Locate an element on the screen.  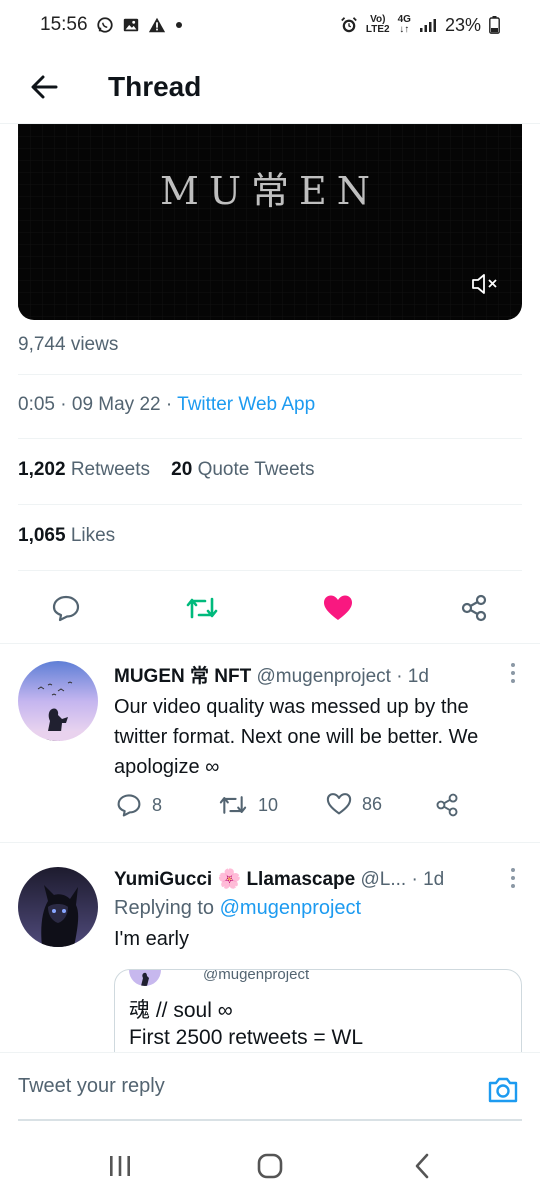
reply-text: I'm early is located at coordinates (151, 939).